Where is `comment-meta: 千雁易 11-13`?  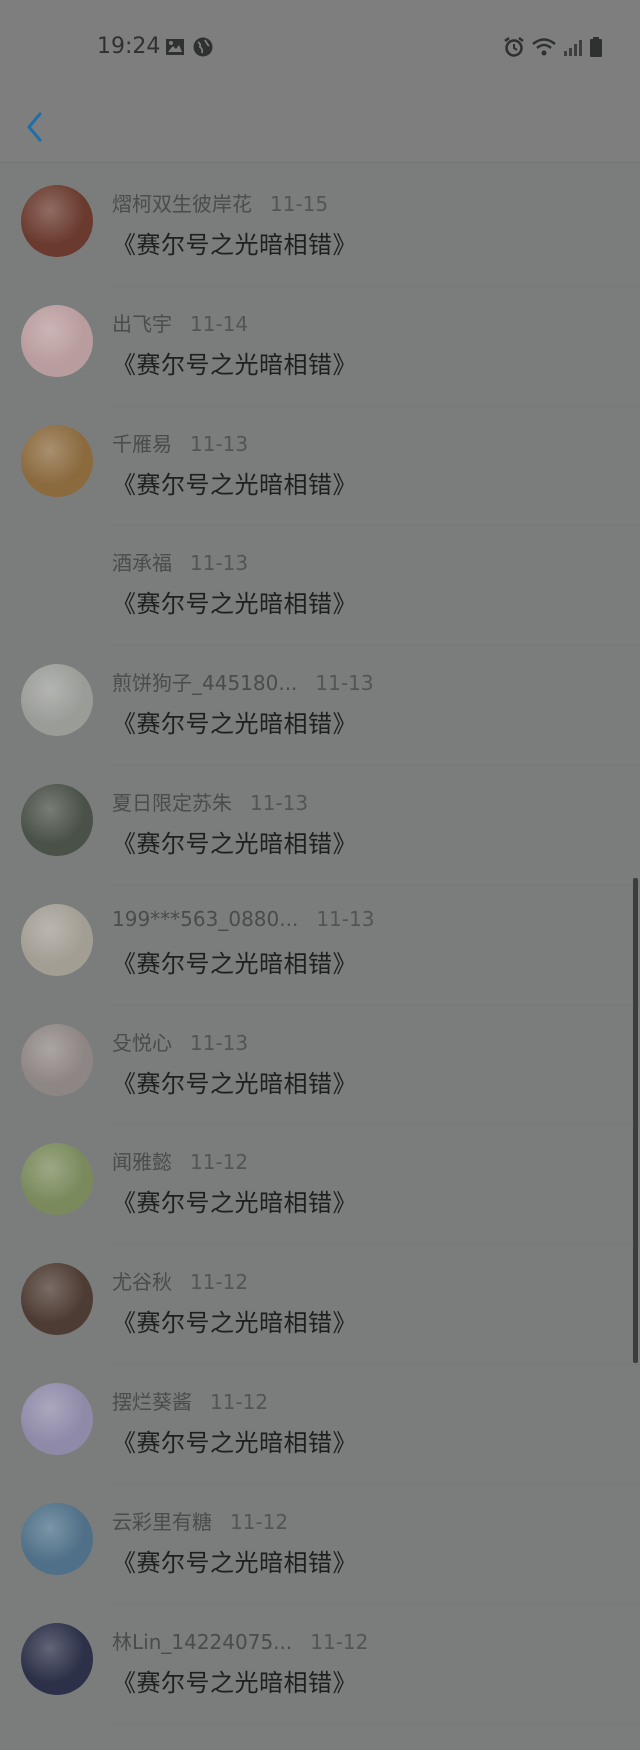 comment-meta: 千雁易 11-13 is located at coordinates (180, 442).